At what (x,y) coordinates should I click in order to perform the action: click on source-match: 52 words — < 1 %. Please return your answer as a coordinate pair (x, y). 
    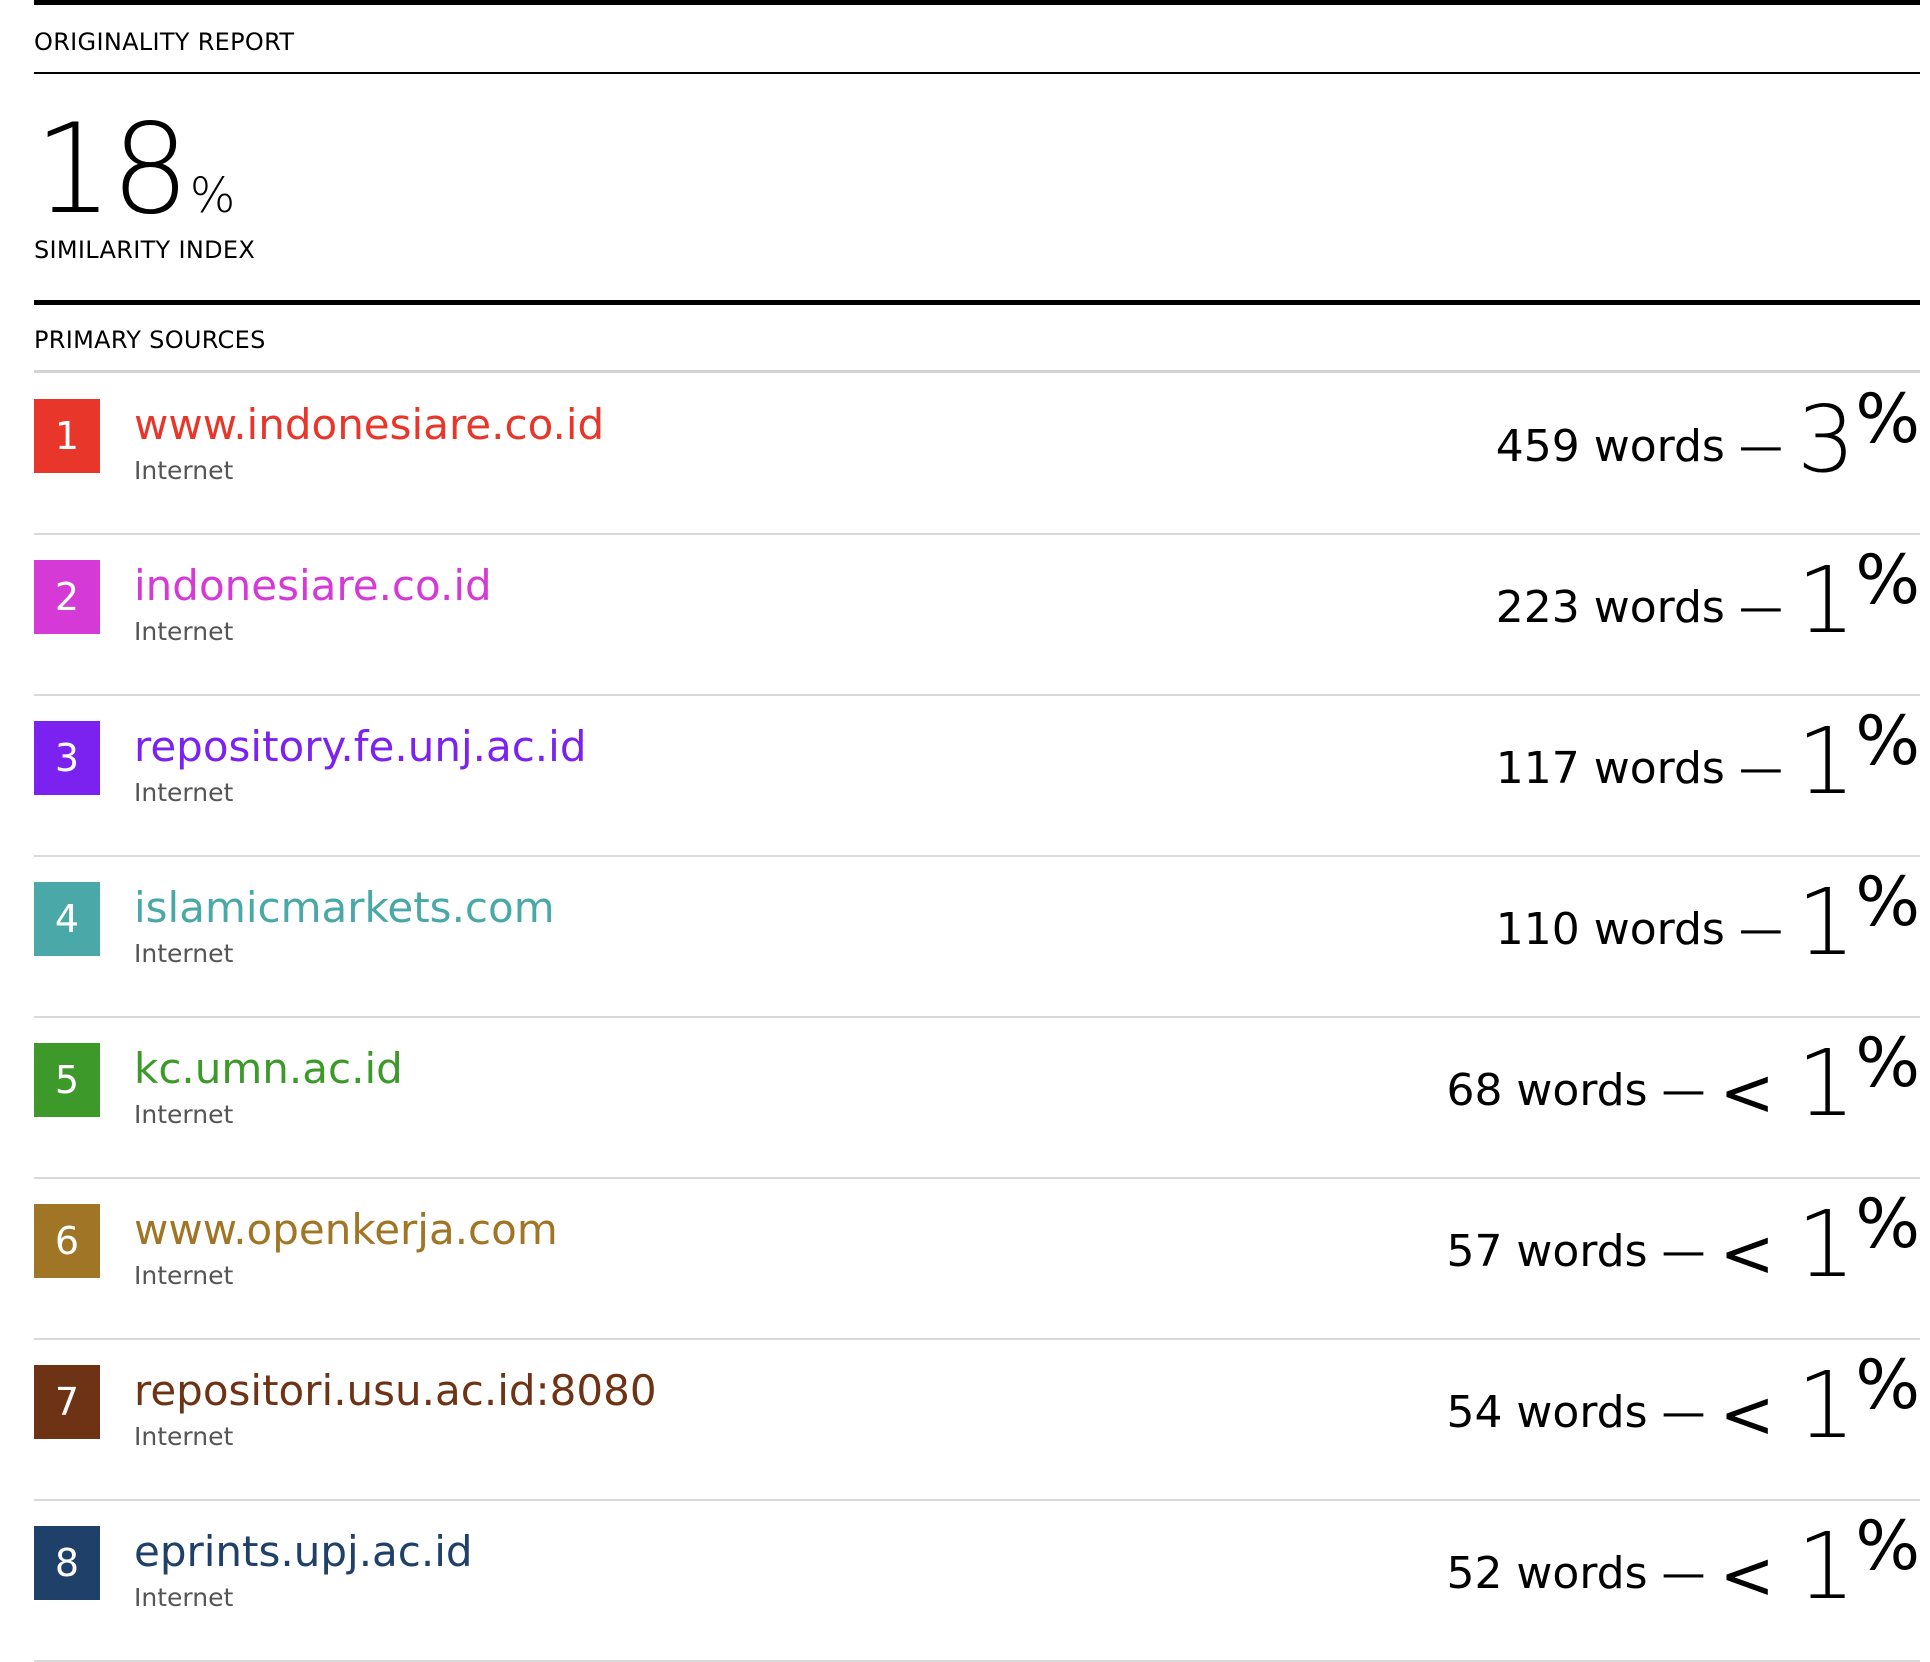
    Looking at the image, I should click on (1683, 1566).